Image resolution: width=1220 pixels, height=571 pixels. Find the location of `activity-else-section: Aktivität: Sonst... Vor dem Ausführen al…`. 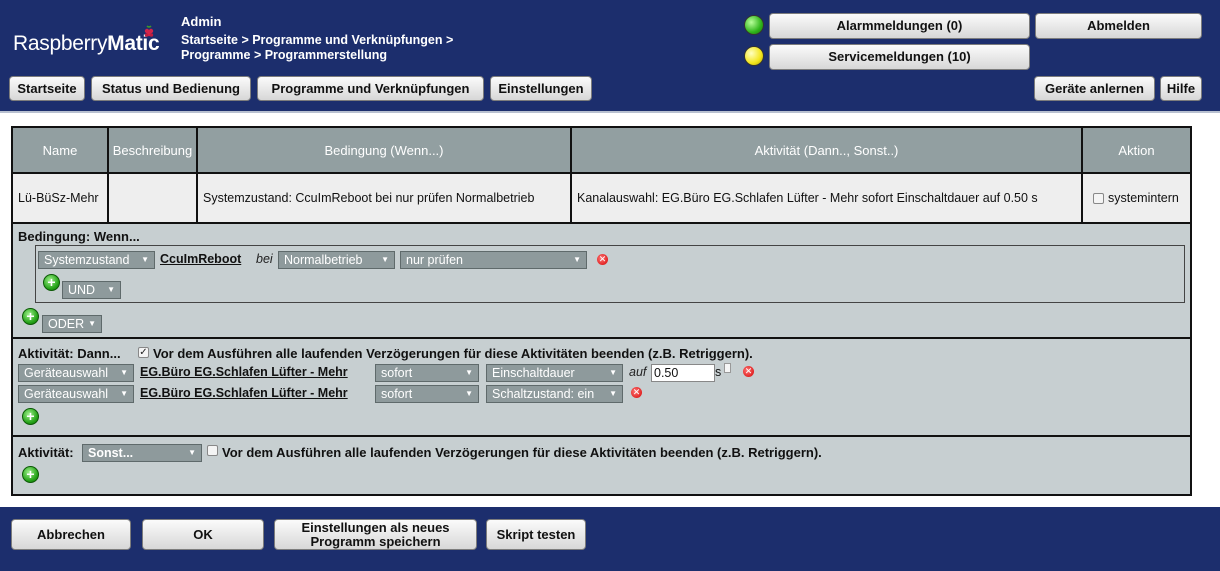

activity-else-section: Aktivität: Sonst... Vor dem Ausführen al… is located at coordinates (601, 465).